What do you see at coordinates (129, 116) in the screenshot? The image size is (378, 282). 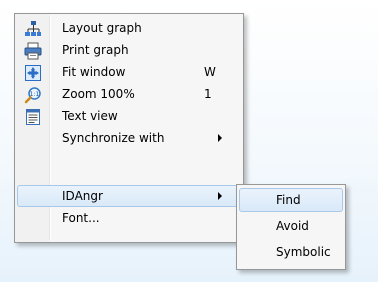 I see `menu-item-text-view: Text view` at bounding box center [129, 116].